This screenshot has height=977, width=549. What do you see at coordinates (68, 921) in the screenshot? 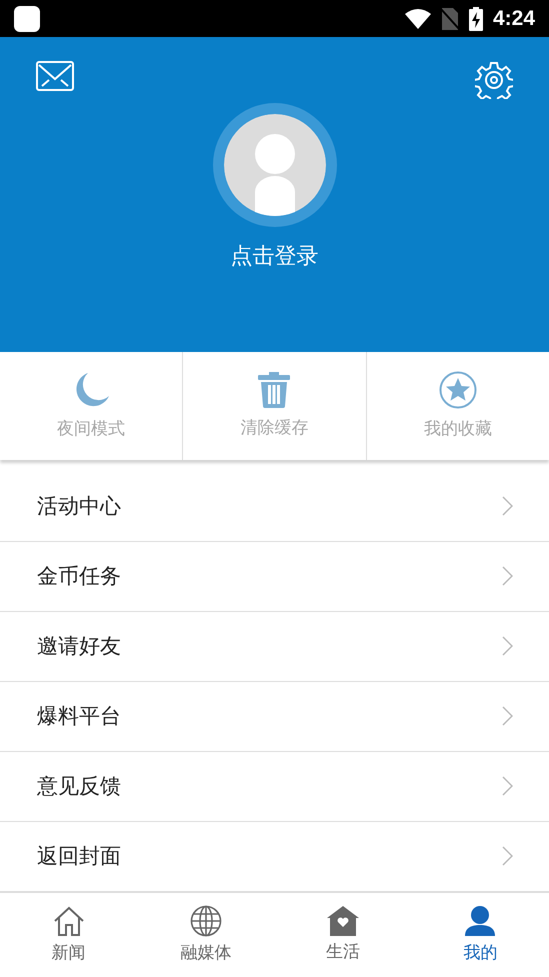
I see `home-icon` at bounding box center [68, 921].